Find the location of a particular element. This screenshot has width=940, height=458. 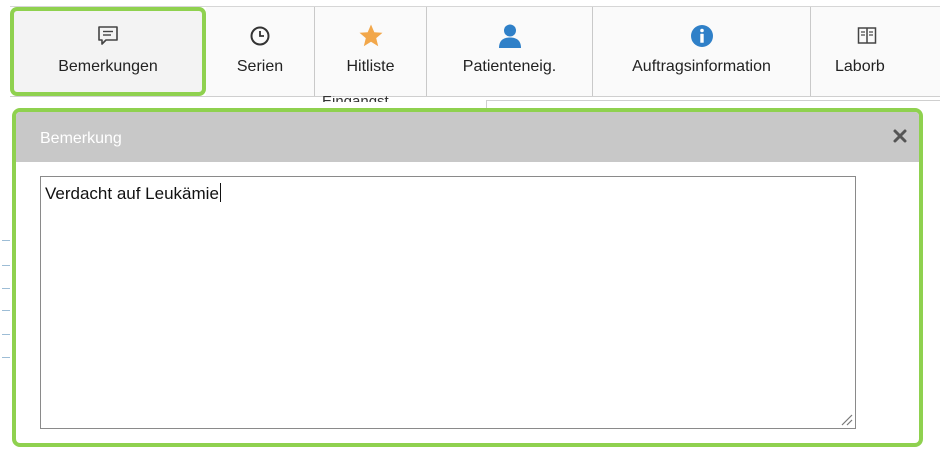

close-icon is located at coordinates (900, 136).